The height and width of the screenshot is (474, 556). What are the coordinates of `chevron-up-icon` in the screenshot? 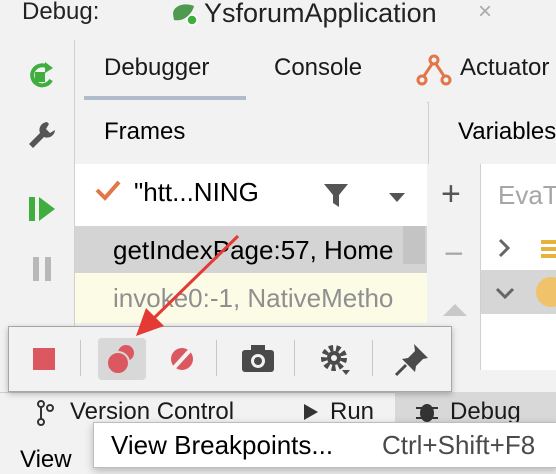 It's located at (455, 310).